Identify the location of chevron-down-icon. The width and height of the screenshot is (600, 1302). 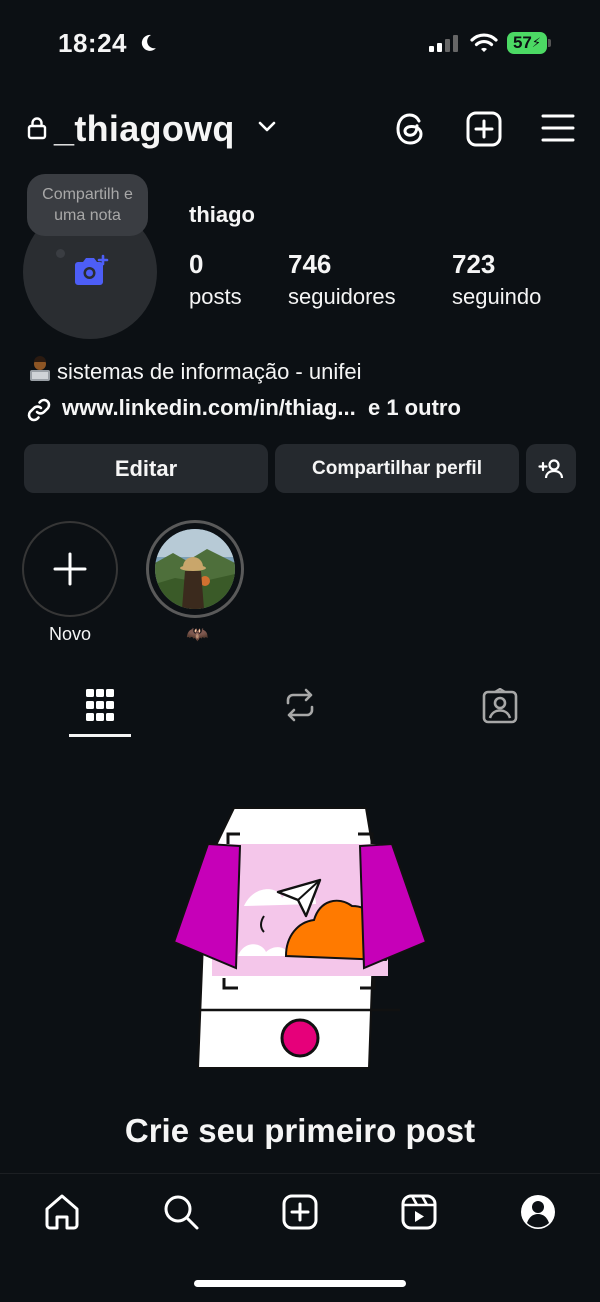
(267, 127).